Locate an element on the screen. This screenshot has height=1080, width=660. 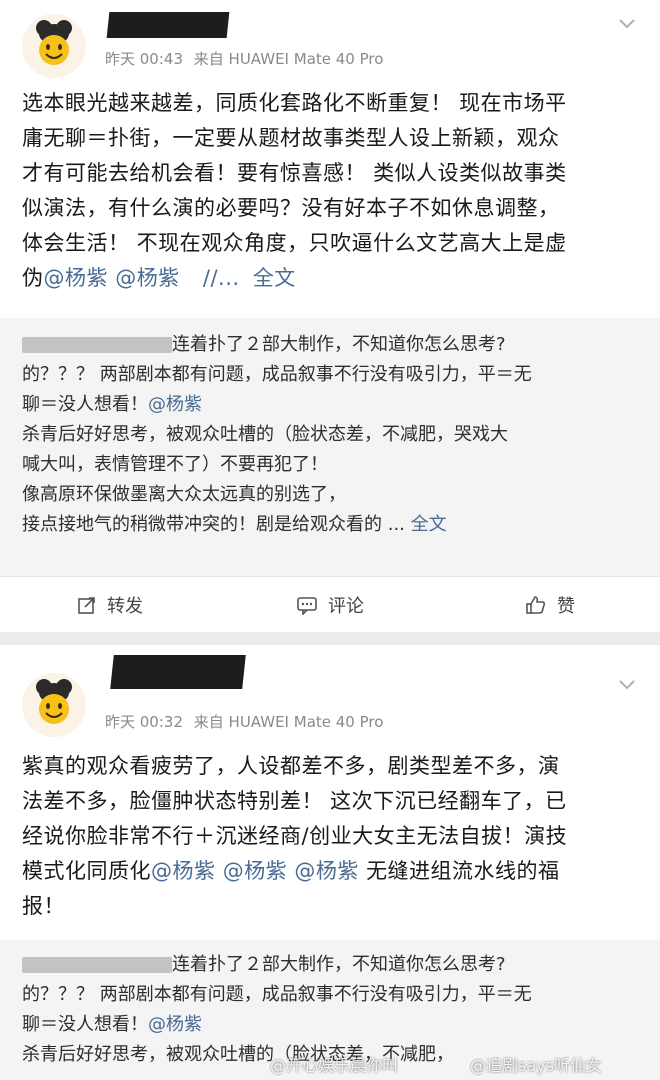
like-button: 赞 is located at coordinates (550, 605).